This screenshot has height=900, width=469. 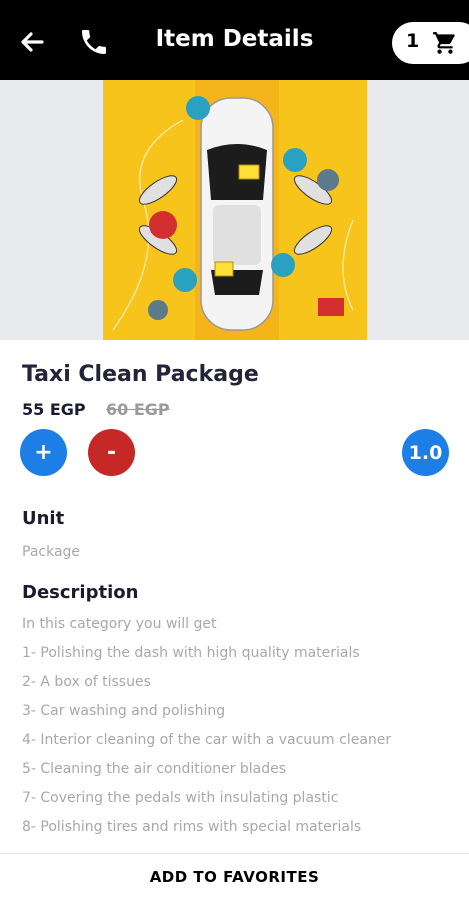 What do you see at coordinates (234, 40) in the screenshot?
I see `top-bar: Item Details 1` at bounding box center [234, 40].